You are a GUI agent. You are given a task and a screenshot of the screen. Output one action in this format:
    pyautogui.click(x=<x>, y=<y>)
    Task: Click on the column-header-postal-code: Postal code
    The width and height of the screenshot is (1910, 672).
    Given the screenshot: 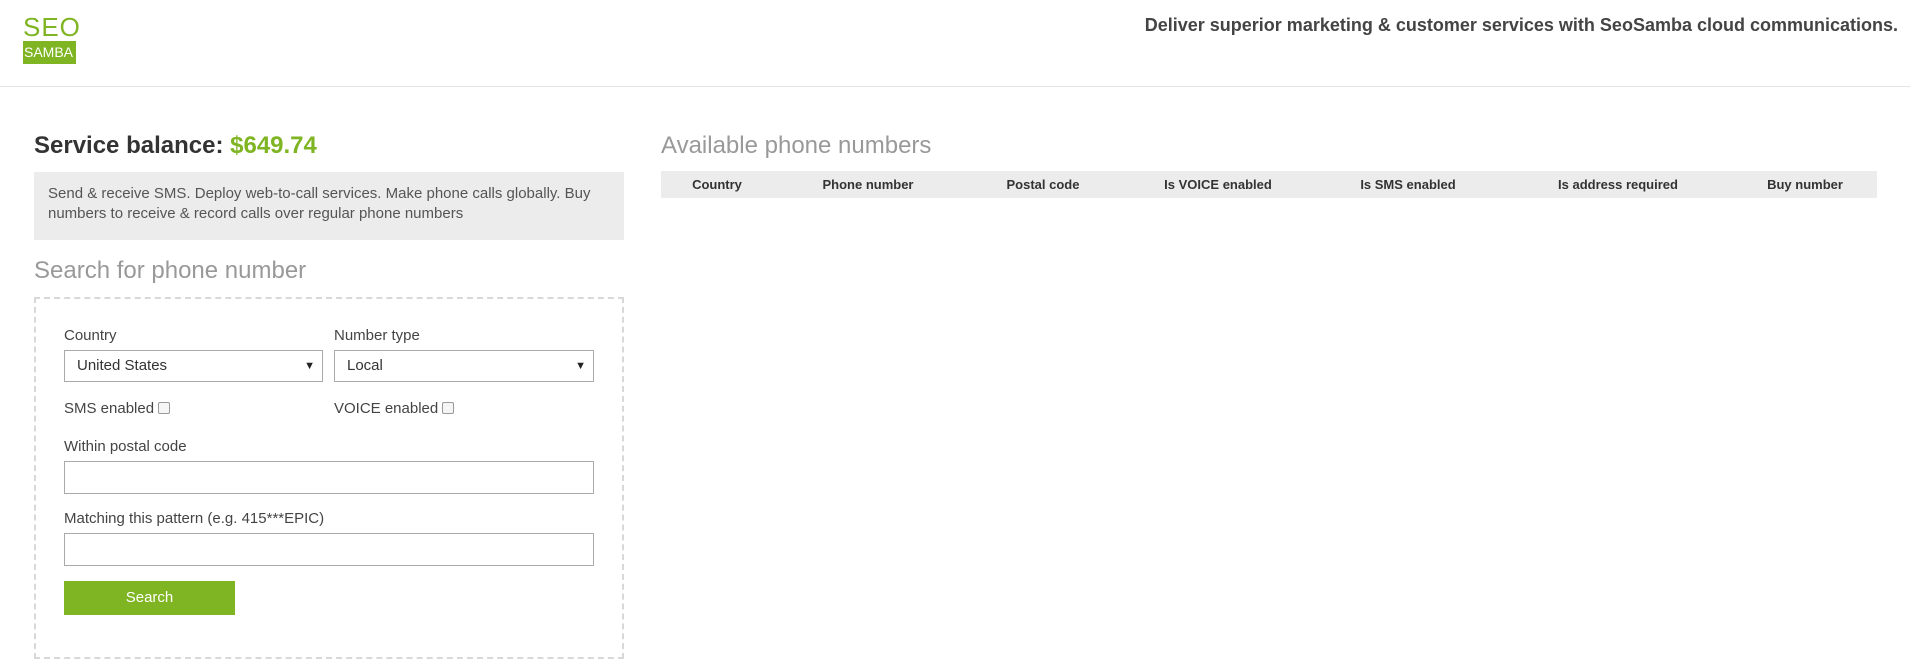 What is the action you would take?
    pyautogui.click(x=1043, y=184)
    